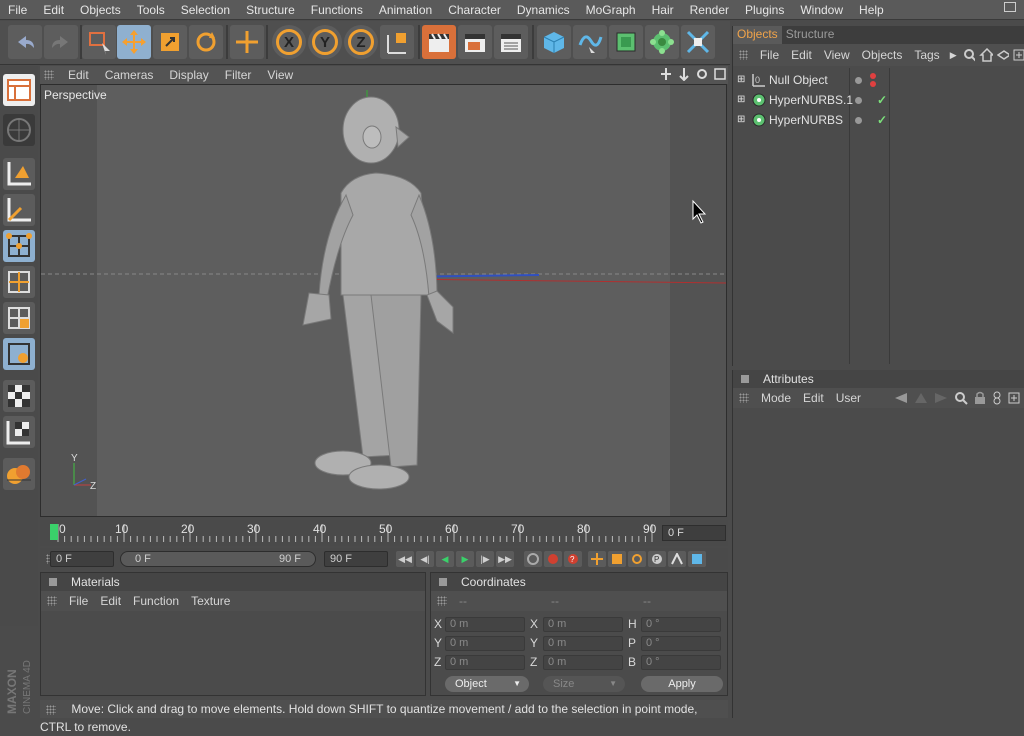  Describe the element at coordinates (19, 354) in the screenshot. I see `uv-mode-button` at that location.